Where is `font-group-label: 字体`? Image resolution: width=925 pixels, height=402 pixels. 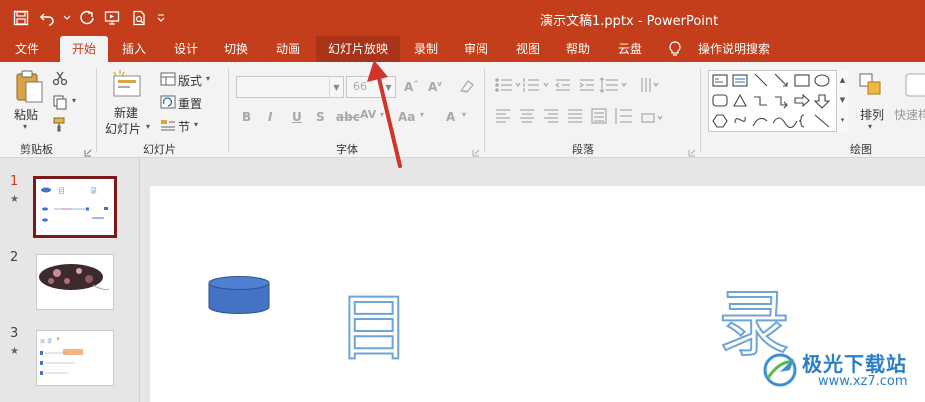
font-group-label: 字体 is located at coordinates (347, 149).